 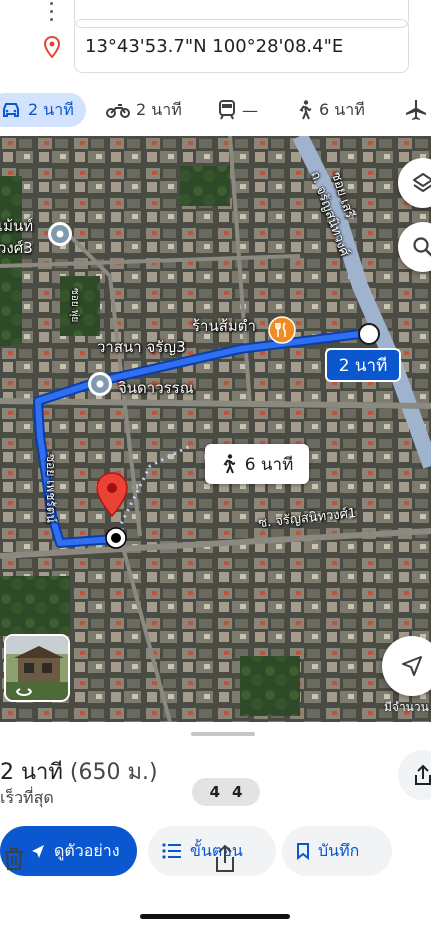 What do you see at coordinates (282, 330) in the screenshot?
I see `restaurant-marker-icon` at bounding box center [282, 330].